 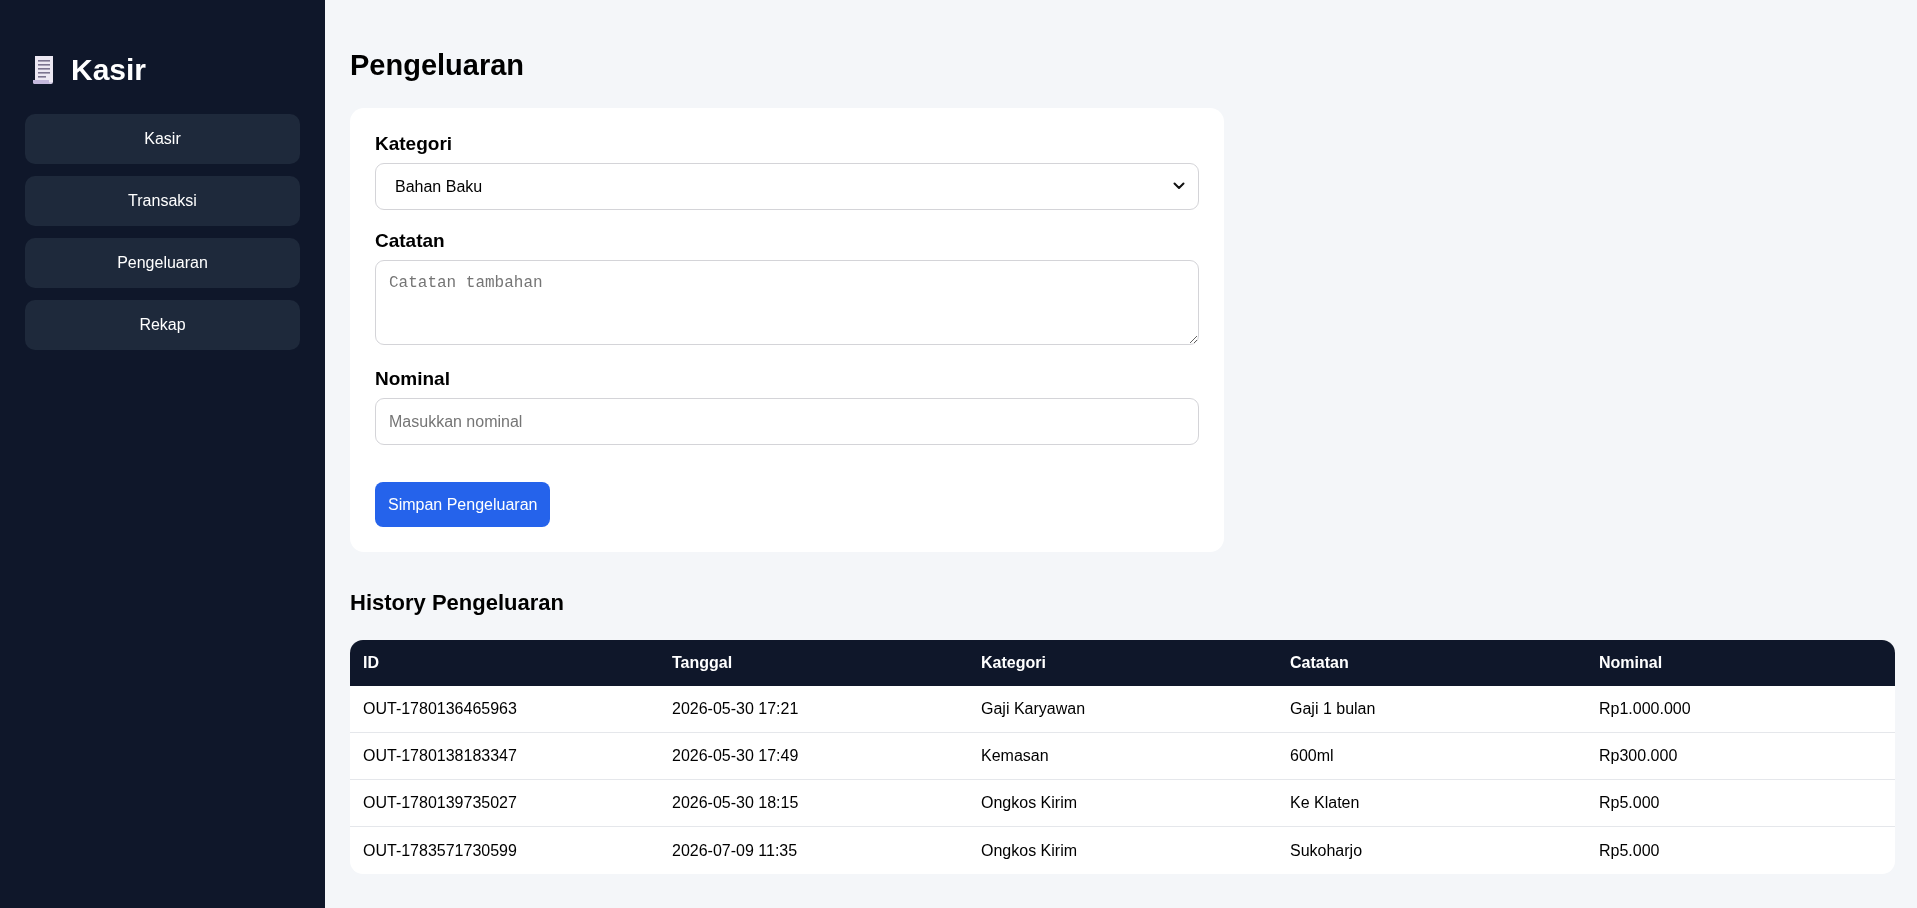 I want to click on category-select: Bahan Baku, so click(x=787, y=186).